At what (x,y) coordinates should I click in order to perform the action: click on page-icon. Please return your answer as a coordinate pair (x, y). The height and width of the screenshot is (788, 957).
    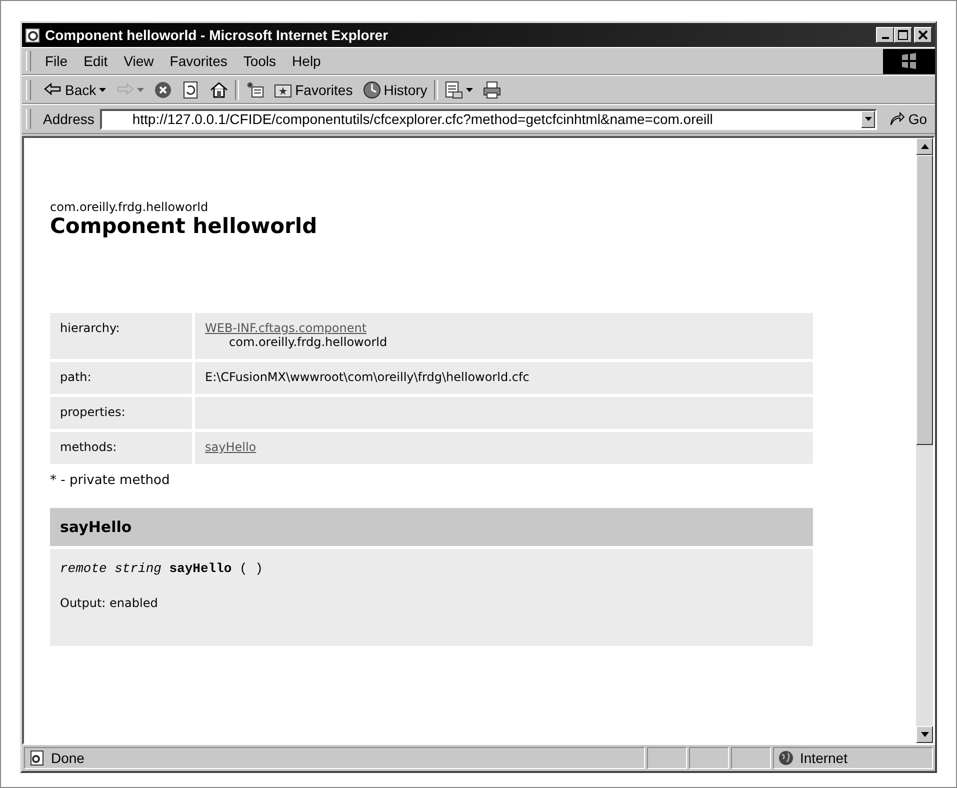
    Looking at the image, I should click on (37, 758).